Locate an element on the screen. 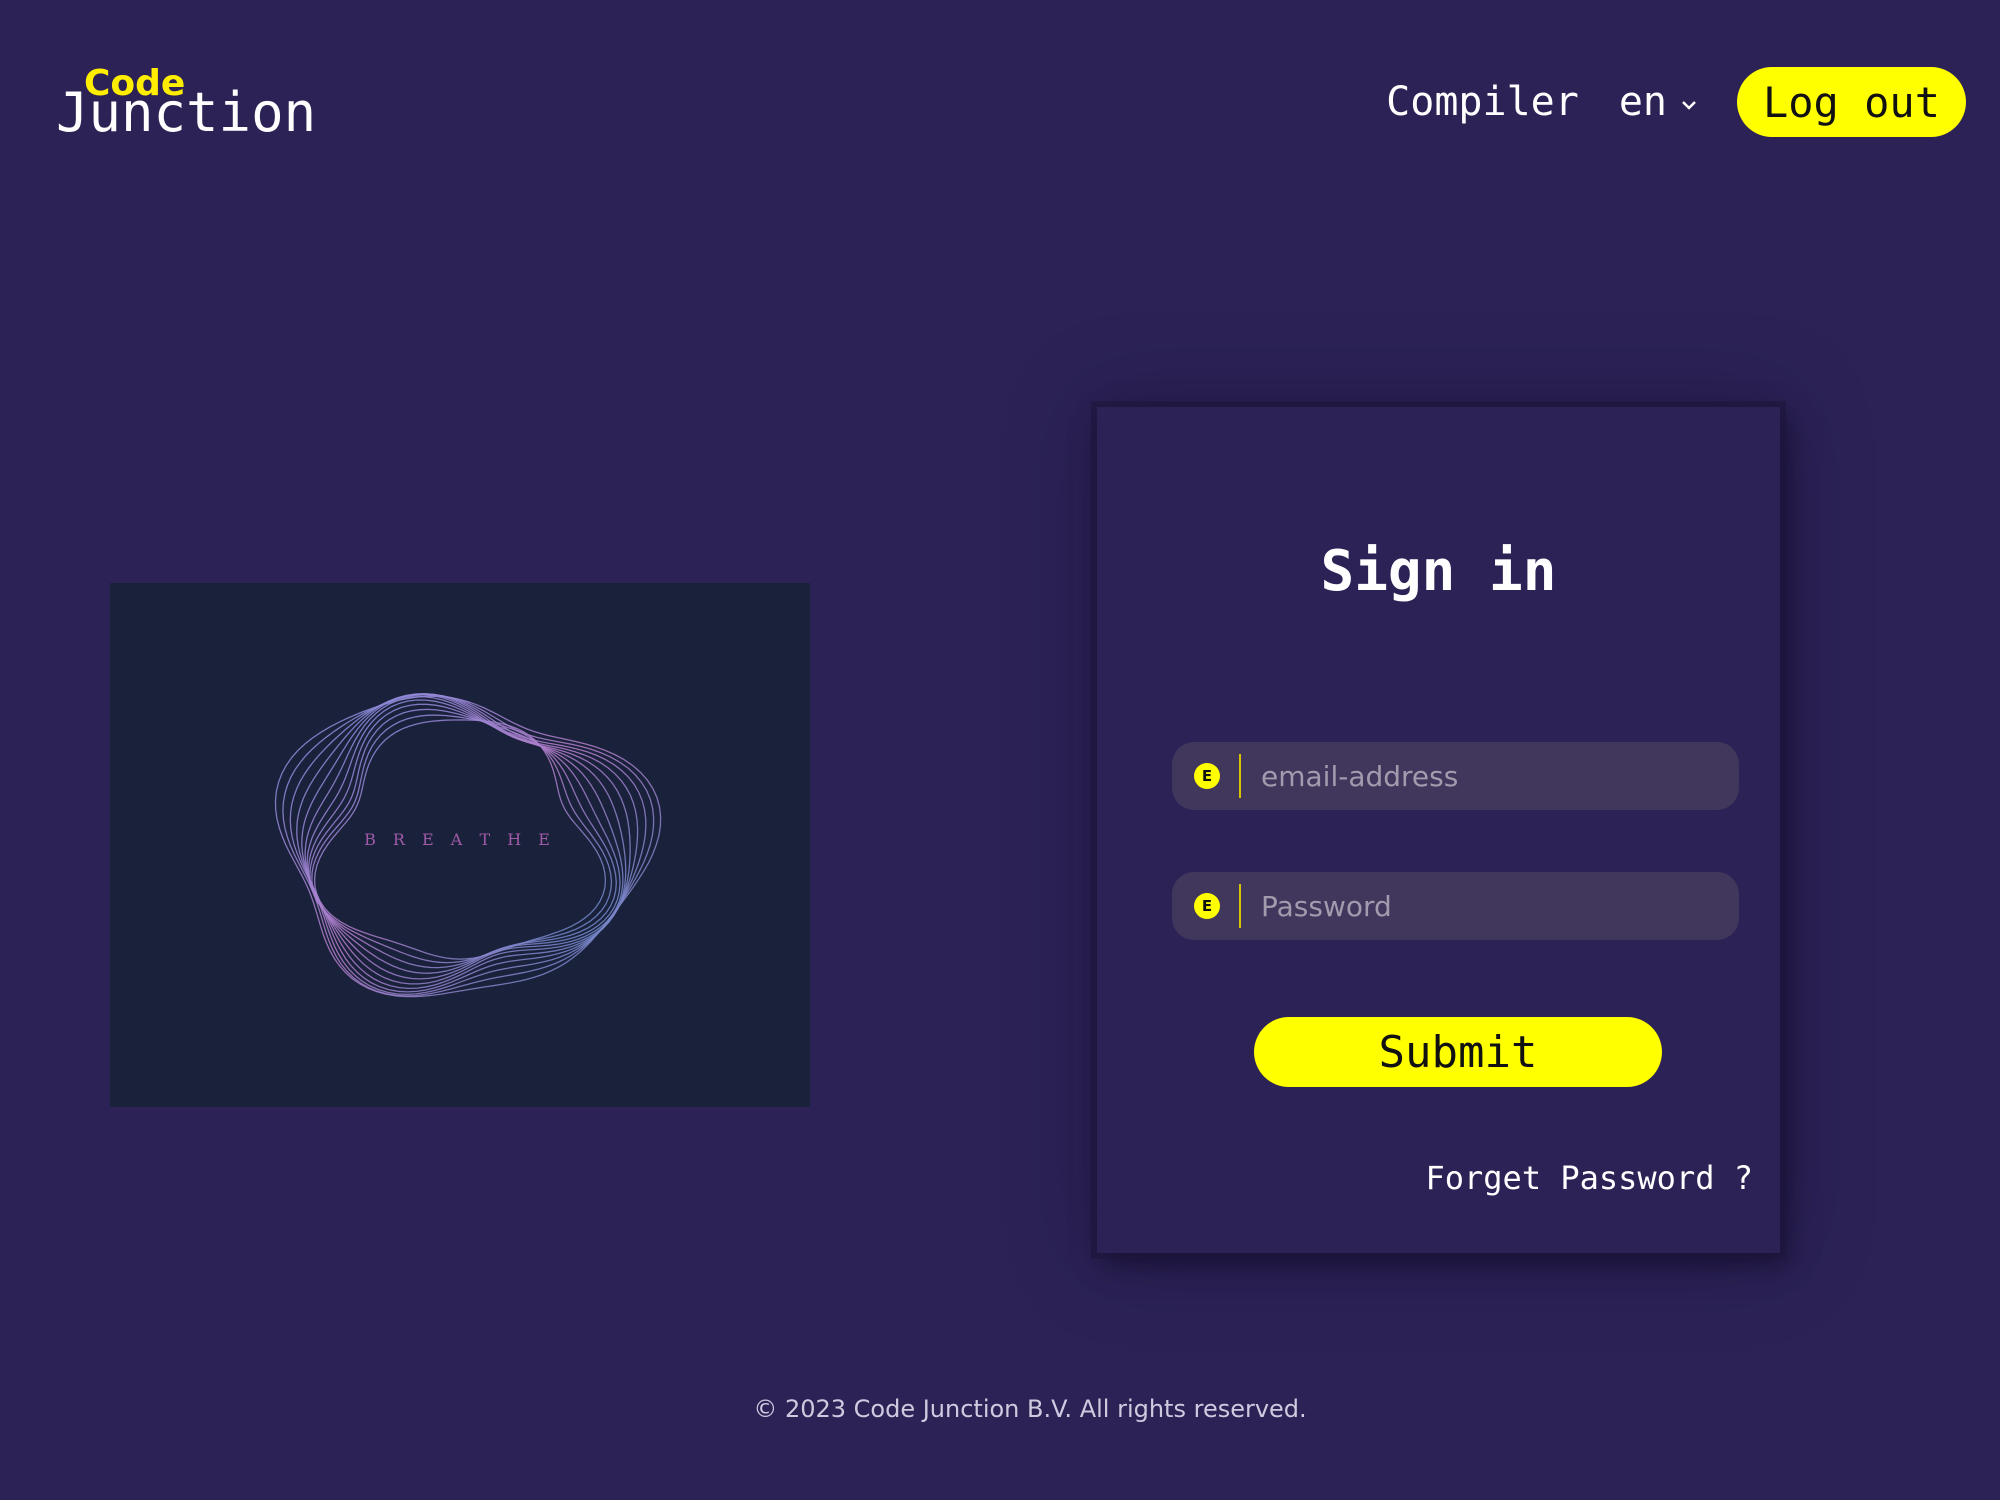 The height and width of the screenshot is (1500, 2000). language-select: en is located at coordinates (1658, 102).